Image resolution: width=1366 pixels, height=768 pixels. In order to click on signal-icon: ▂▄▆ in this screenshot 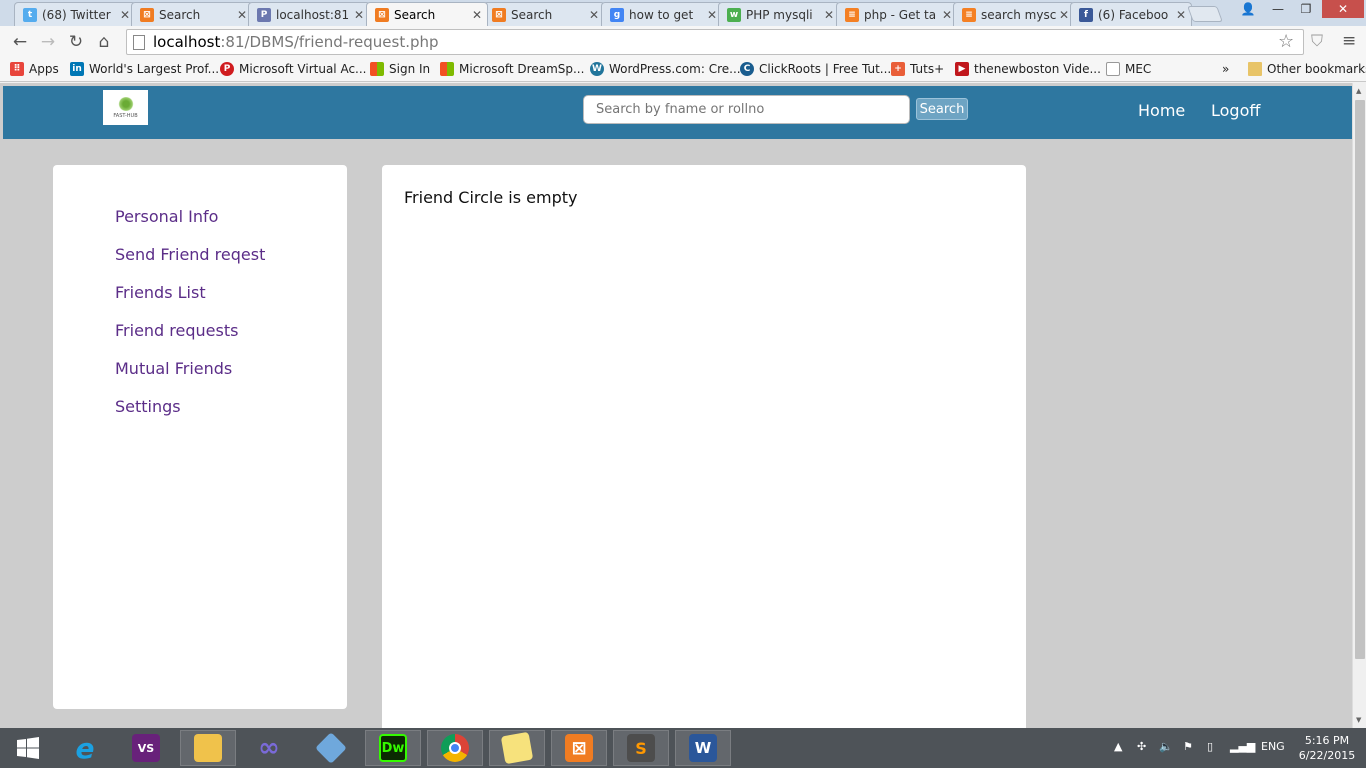, I will do `click(1242, 746)`.